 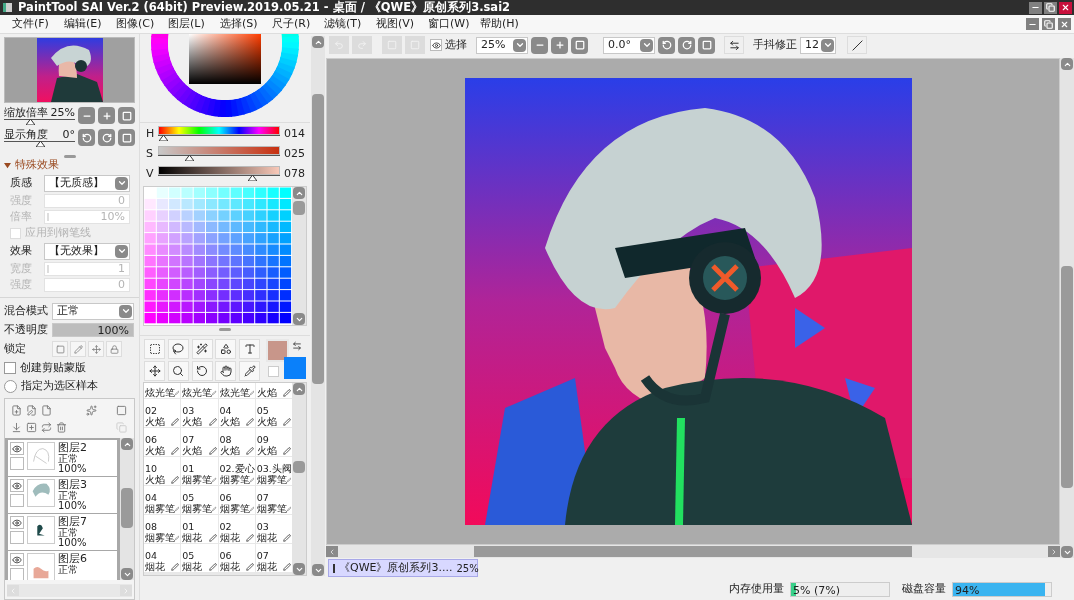 I want to click on brush-slot: 07 烟花, so click(x=273, y=558).